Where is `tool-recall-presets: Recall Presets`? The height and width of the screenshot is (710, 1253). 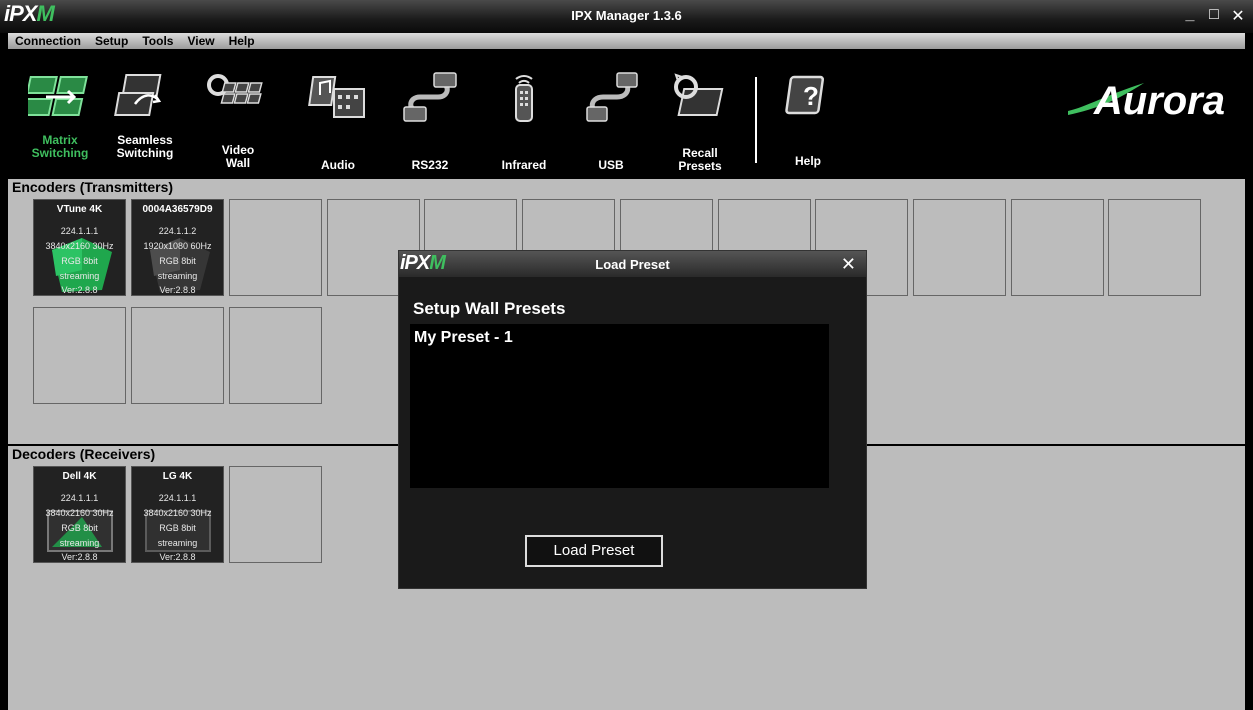 tool-recall-presets: Recall Presets is located at coordinates (700, 116).